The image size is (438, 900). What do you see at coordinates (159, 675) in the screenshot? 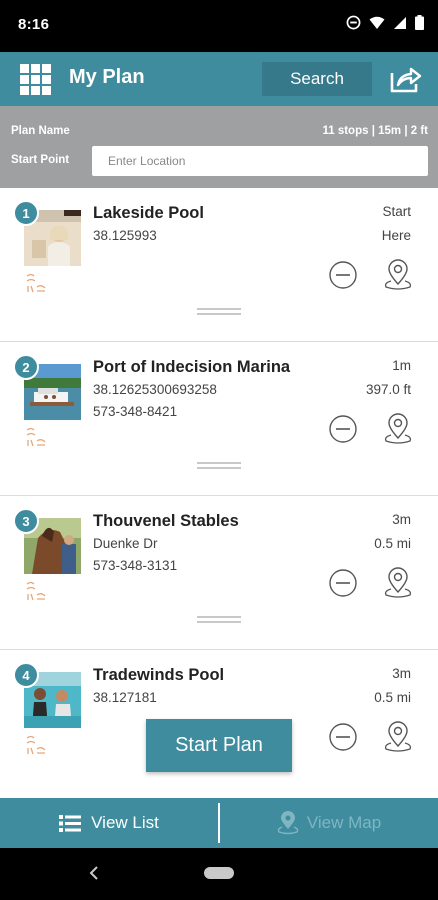
I see `stop-title: Tradewinds Pool` at bounding box center [159, 675].